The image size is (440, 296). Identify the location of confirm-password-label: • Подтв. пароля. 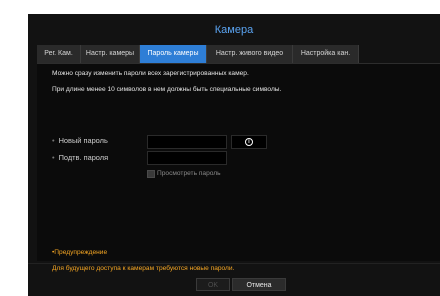
(80, 157).